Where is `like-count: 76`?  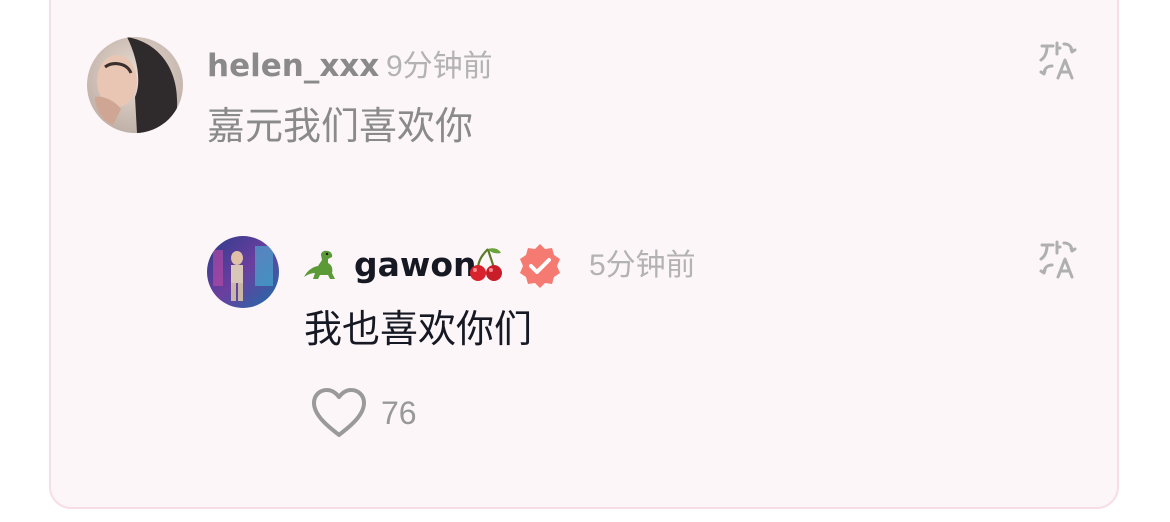 like-count: 76 is located at coordinates (399, 413).